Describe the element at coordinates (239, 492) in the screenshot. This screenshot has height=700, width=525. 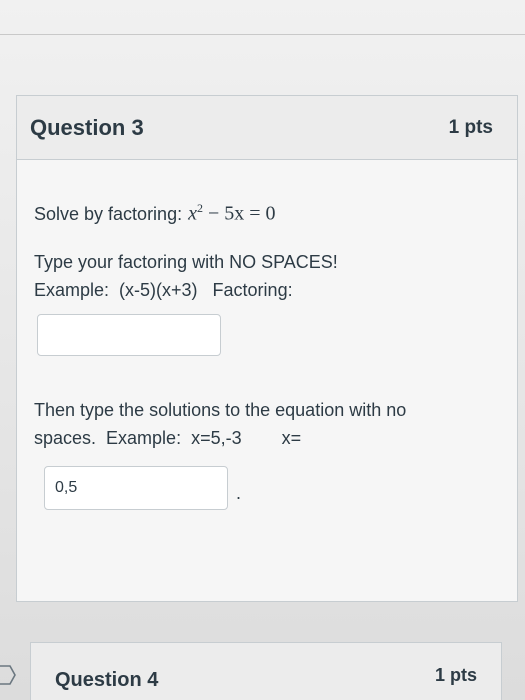
I see `trailing-period: .` at that location.